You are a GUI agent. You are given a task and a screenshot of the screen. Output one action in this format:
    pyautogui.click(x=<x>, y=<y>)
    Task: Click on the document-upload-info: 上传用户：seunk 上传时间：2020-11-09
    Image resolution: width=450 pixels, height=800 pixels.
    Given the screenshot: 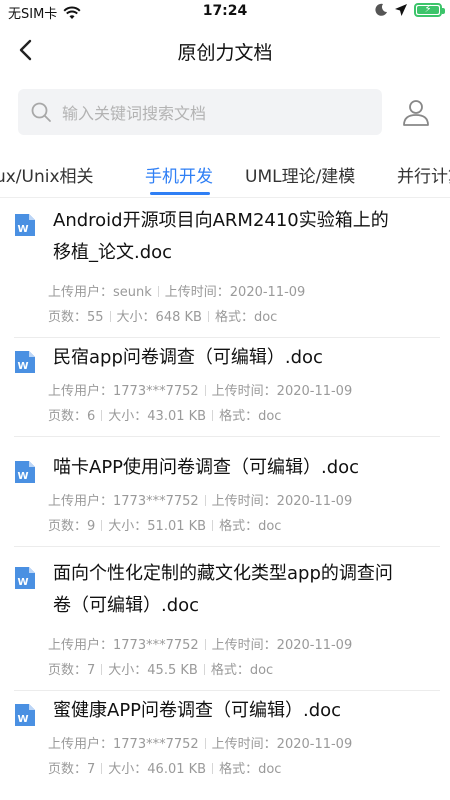 What is the action you would take?
    pyautogui.click(x=176, y=290)
    